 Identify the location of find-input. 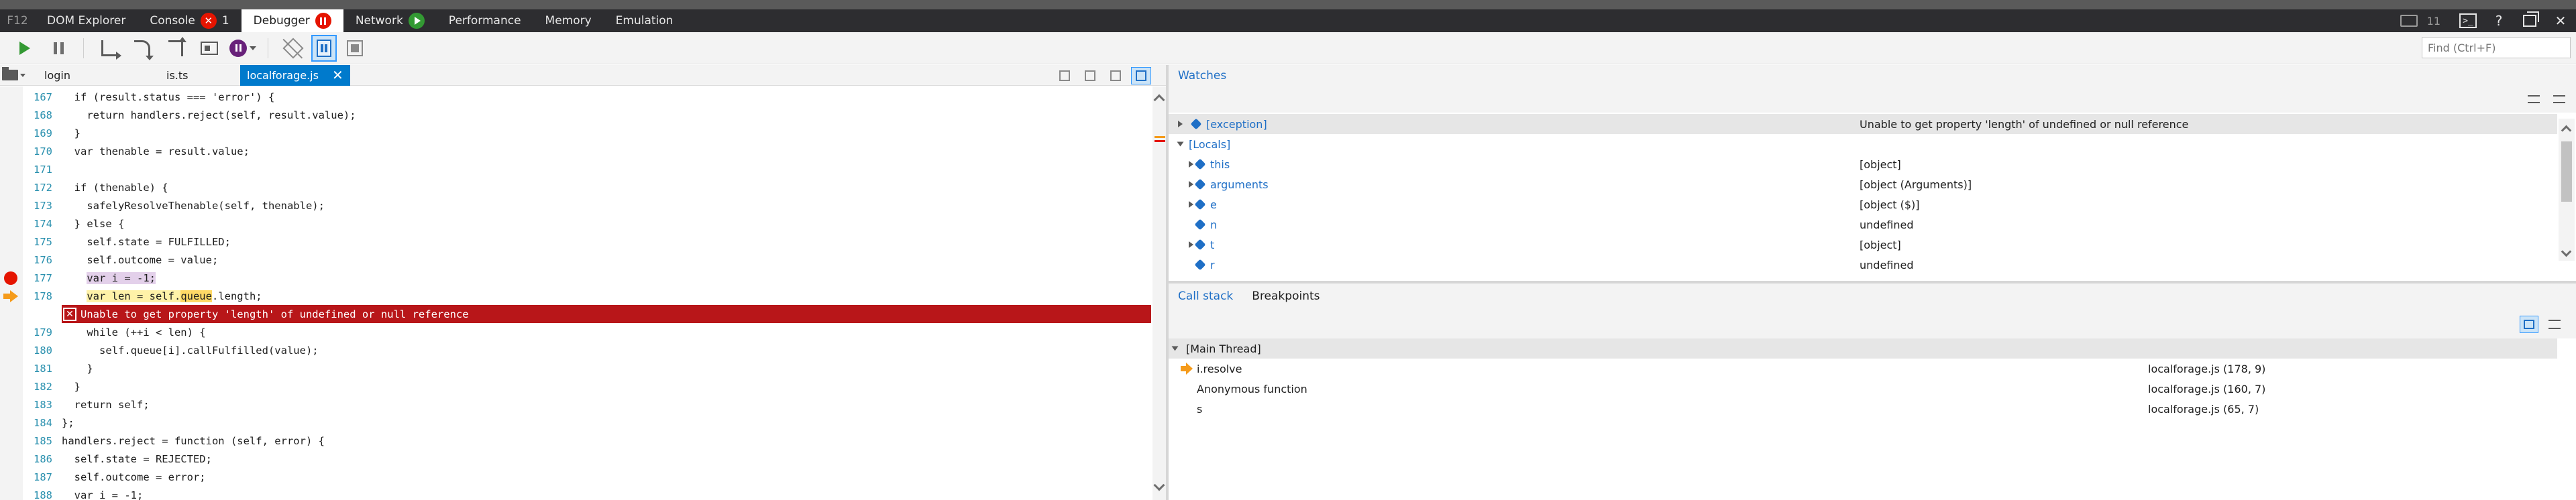
(2496, 47).